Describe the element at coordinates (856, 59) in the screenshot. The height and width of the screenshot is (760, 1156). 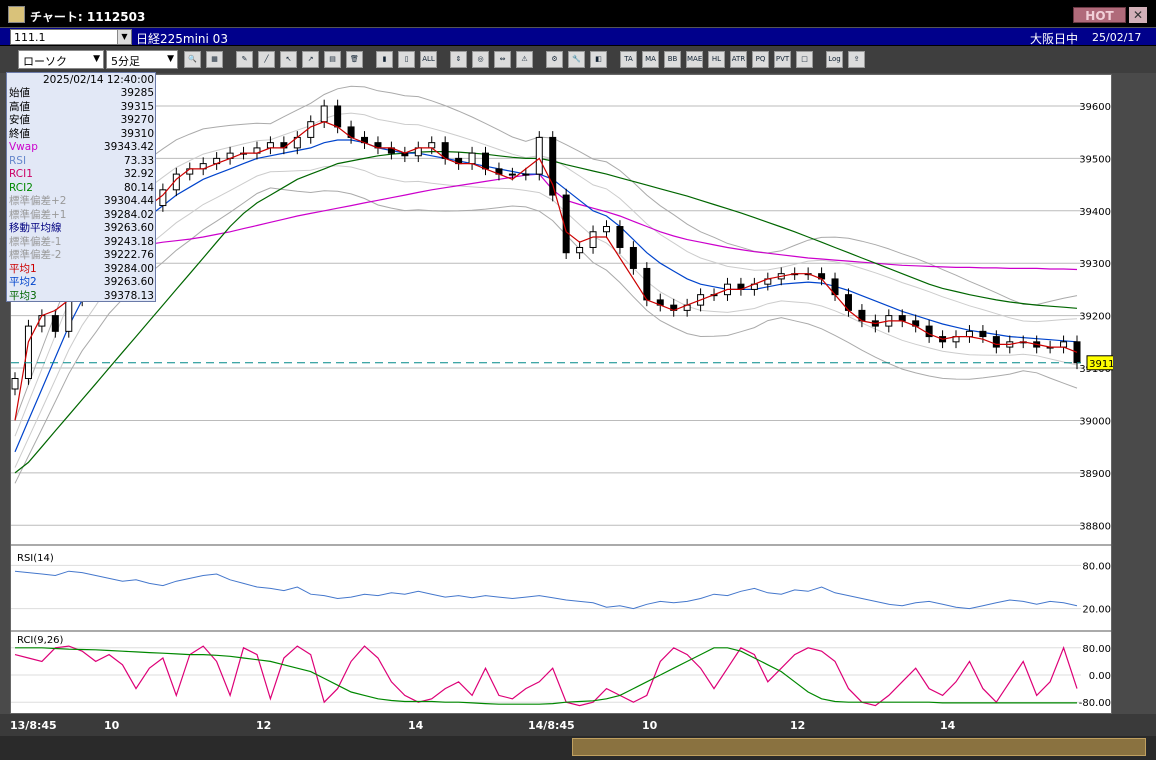
I see `export-icon: ⇪` at that location.